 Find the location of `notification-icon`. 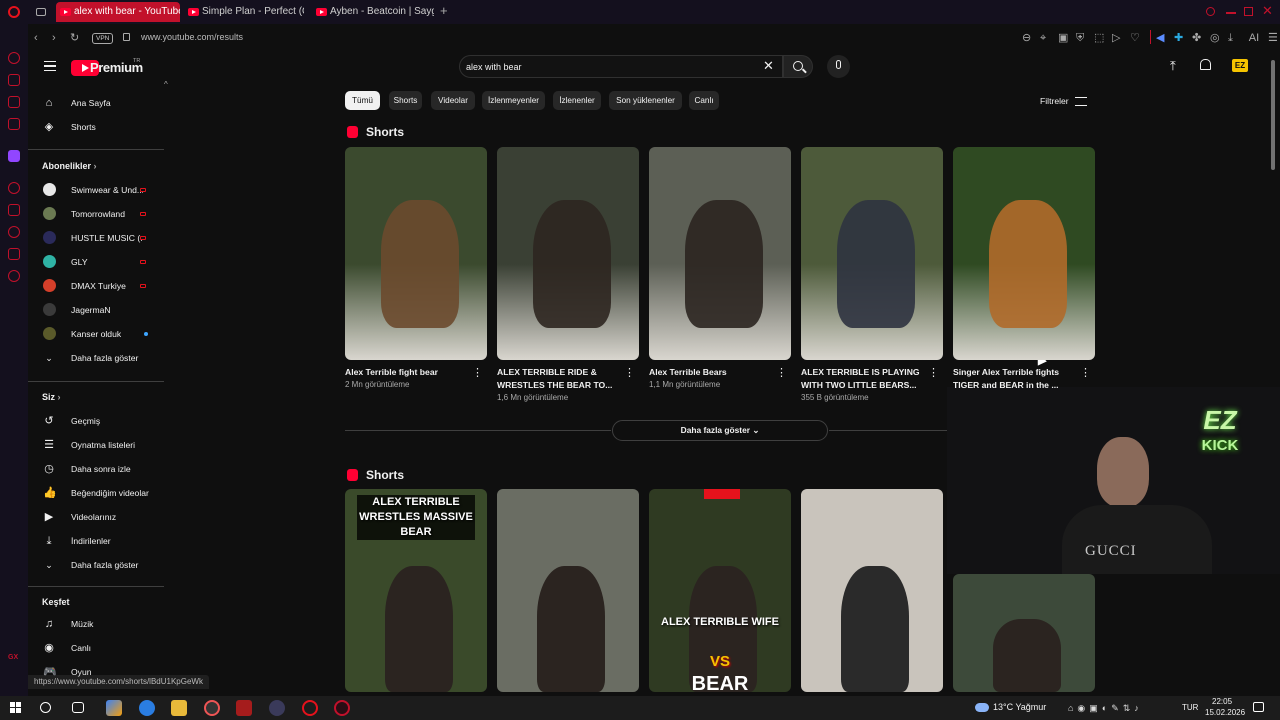

notification-icon is located at coordinates (1258, 707).